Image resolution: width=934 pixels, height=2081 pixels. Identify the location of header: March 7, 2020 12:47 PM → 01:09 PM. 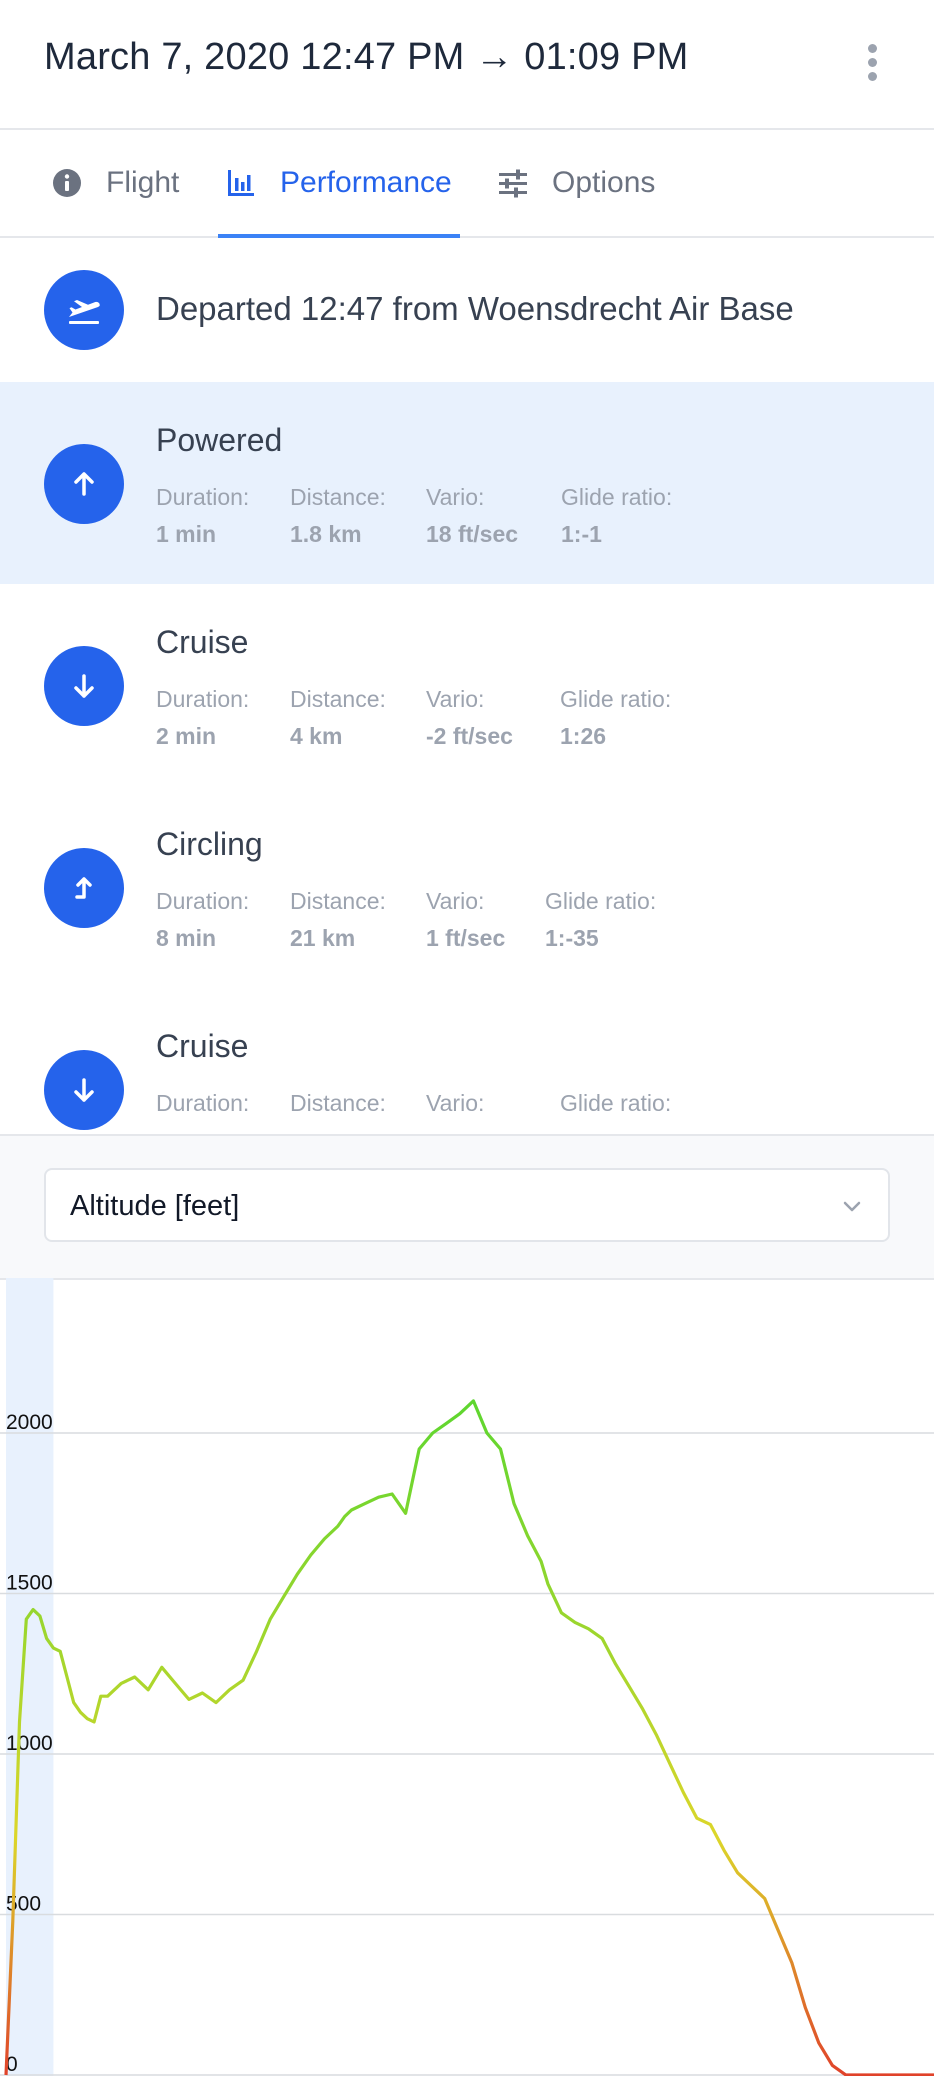
(467, 65).